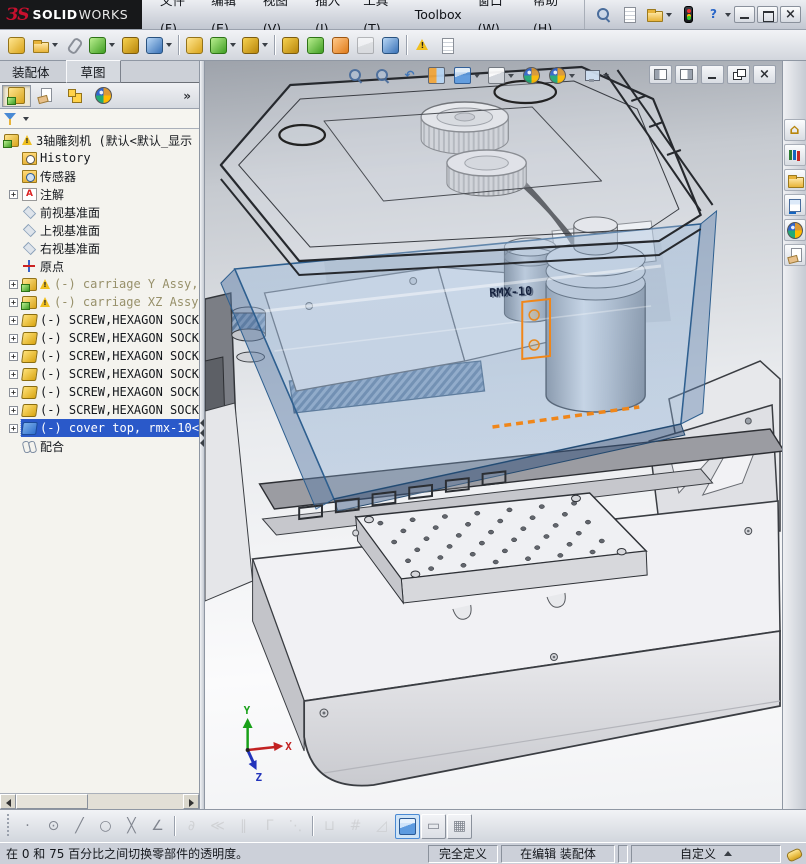 The height and width of the screenshot is (864, 806). I want to click on solidworks-rx-button, so click(688, 14).